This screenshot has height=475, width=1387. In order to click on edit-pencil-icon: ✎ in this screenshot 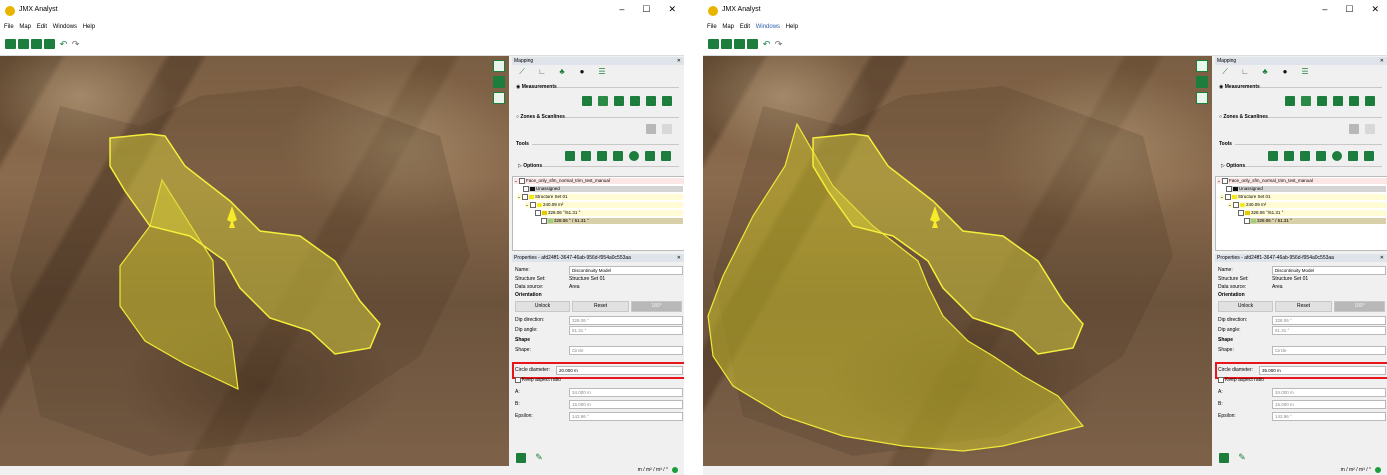, I will do `click(1242, 457)`.